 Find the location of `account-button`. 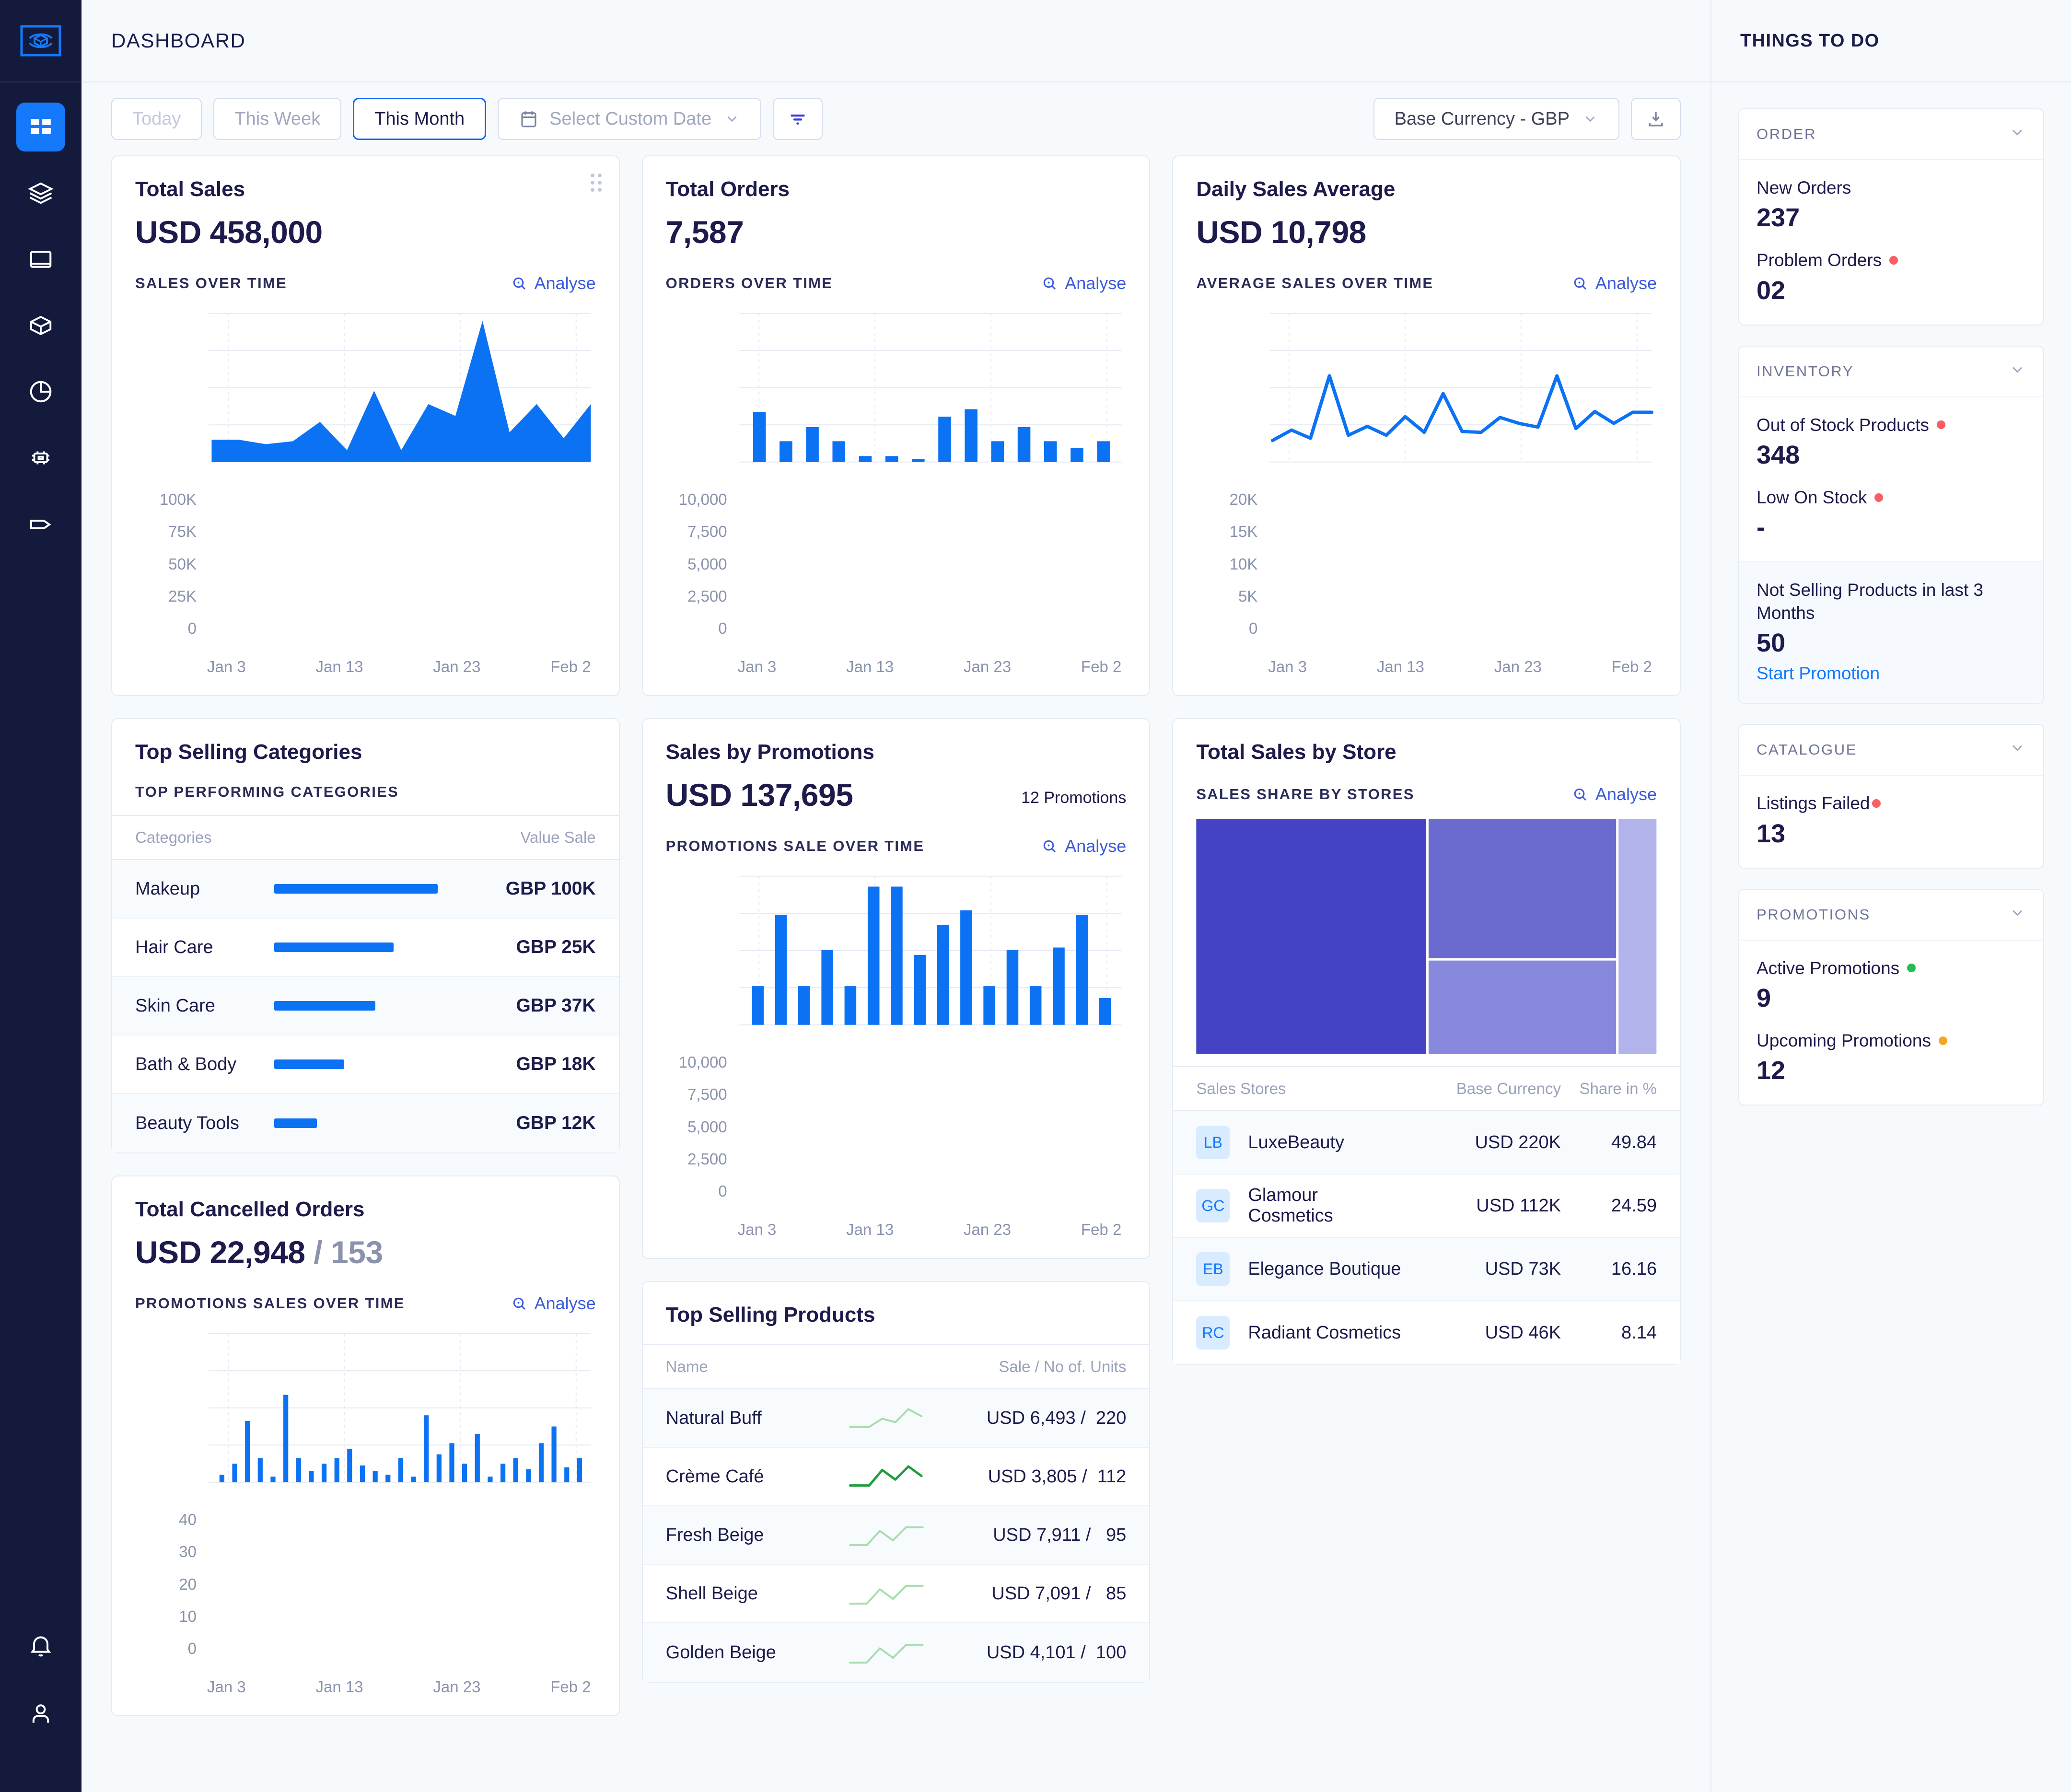

account-button is located at coordinates (40, 1715).